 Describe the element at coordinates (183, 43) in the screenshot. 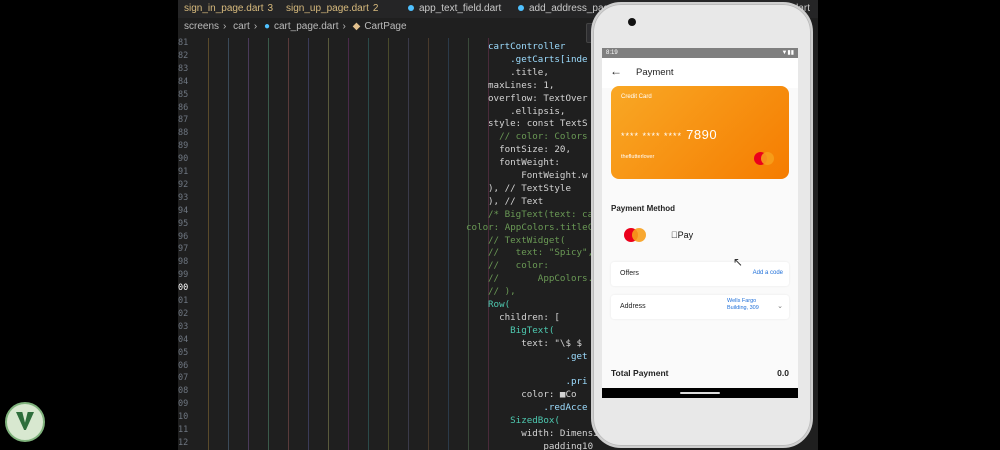

I see `line-number: 81` at that location.